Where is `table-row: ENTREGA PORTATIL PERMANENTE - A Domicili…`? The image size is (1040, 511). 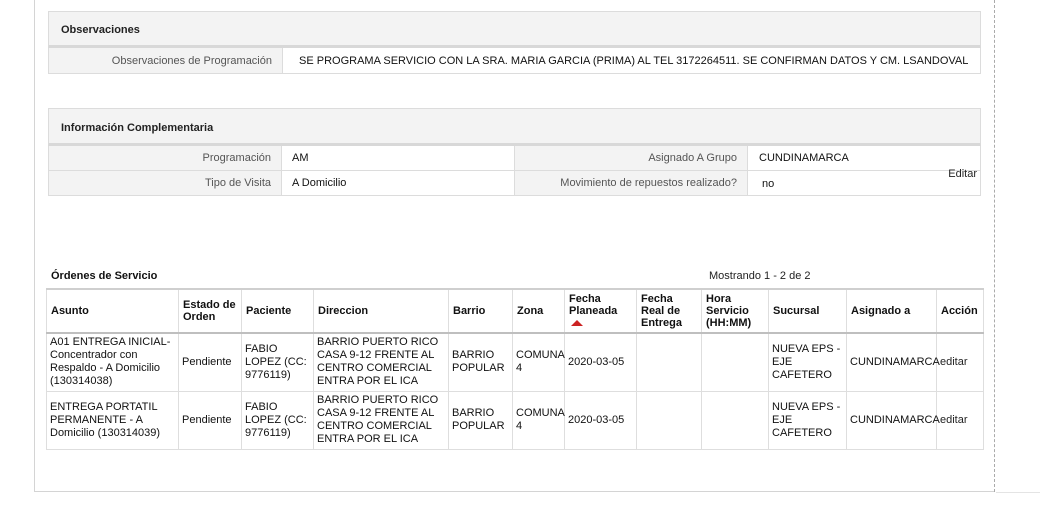
table-row: ENTREGA PORTATIL PERMANENTE - A Domicili… is located at coordinates (515, 420).